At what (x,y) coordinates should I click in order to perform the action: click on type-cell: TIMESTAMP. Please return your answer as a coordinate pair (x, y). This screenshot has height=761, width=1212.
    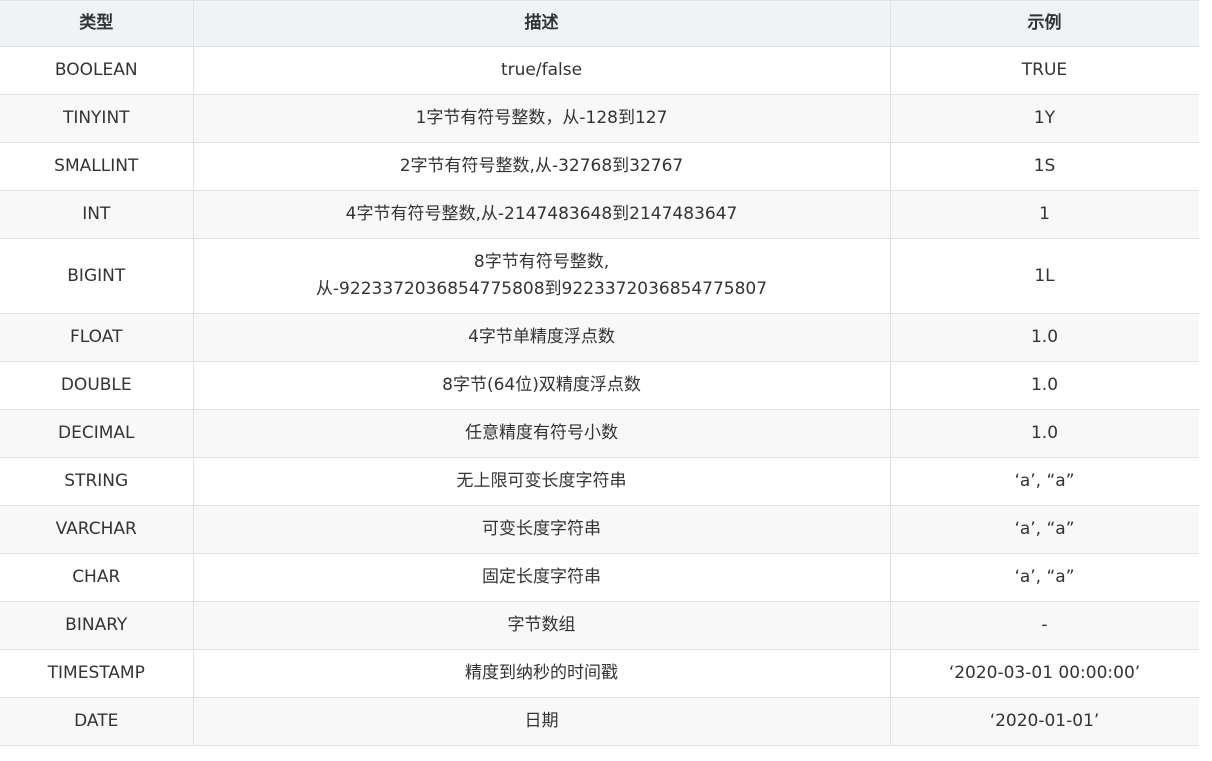
    Looking at the image, I should click on (97, 673).